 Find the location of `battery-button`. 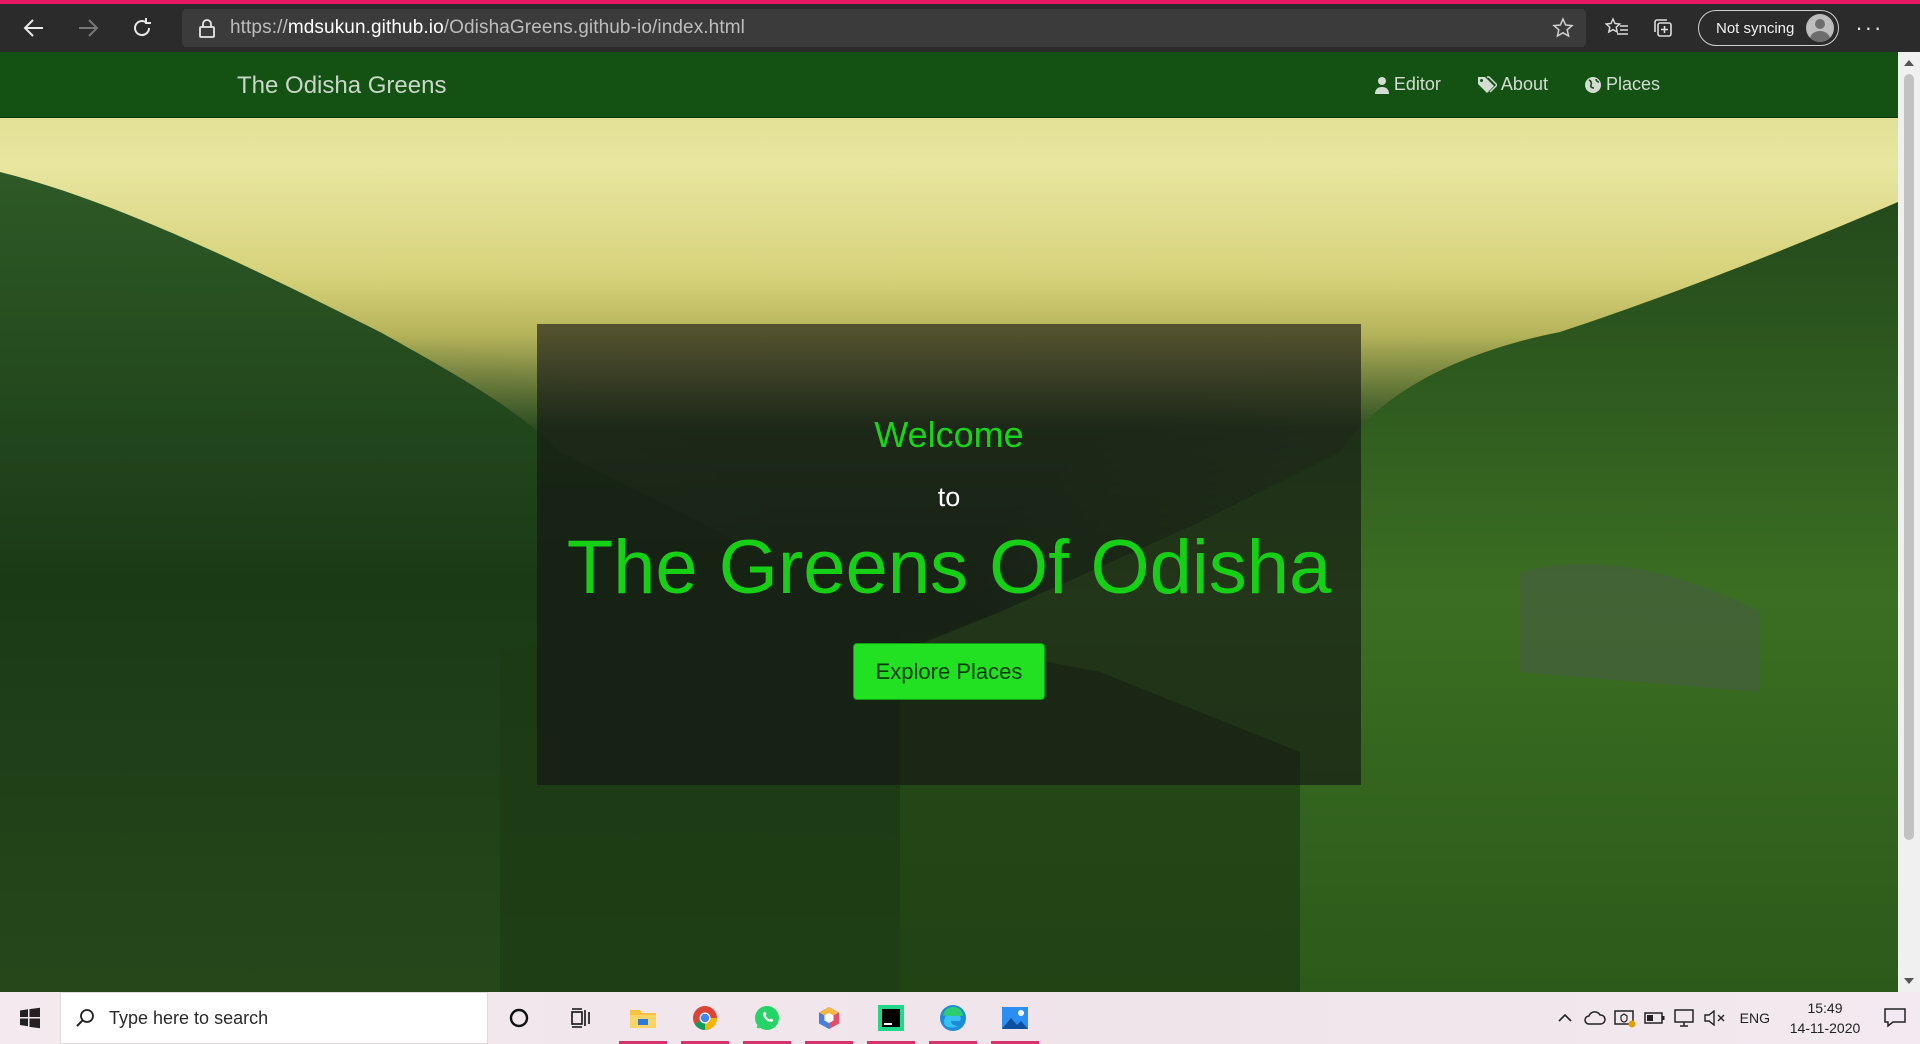

battery-button is located at coordinates (1655, 1018).